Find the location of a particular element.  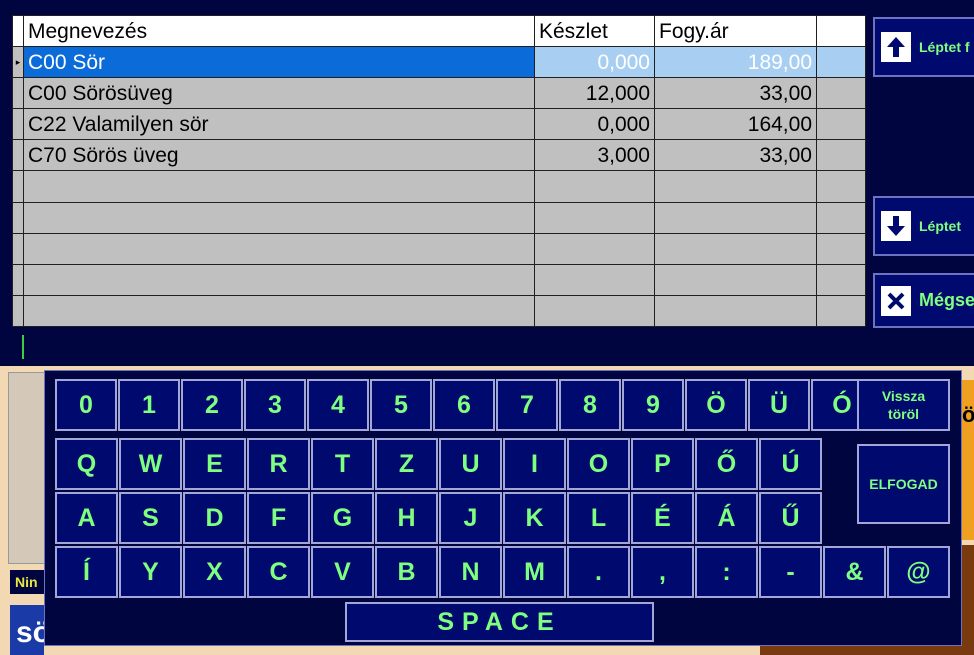

key-row3-0: A is located at coordinates (86, 518).